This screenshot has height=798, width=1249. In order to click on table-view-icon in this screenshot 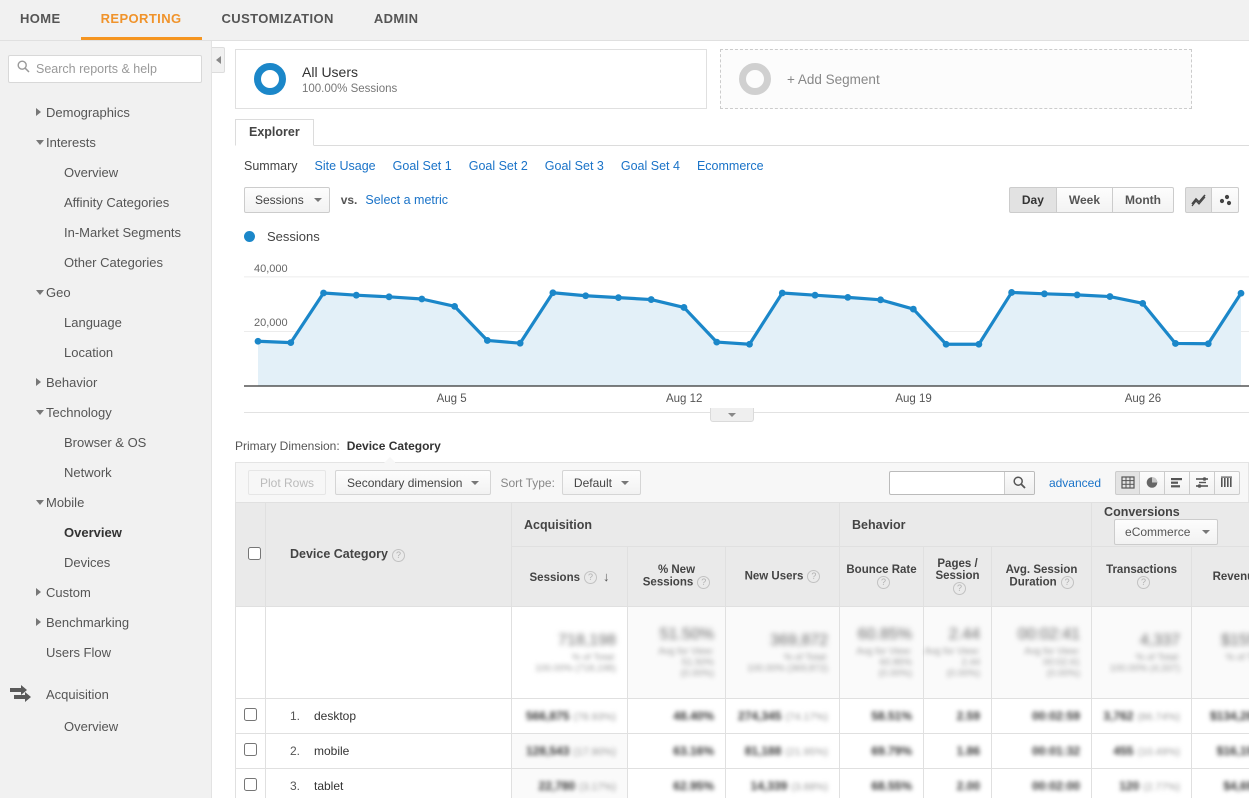, I will do `click(1127, 482)`.